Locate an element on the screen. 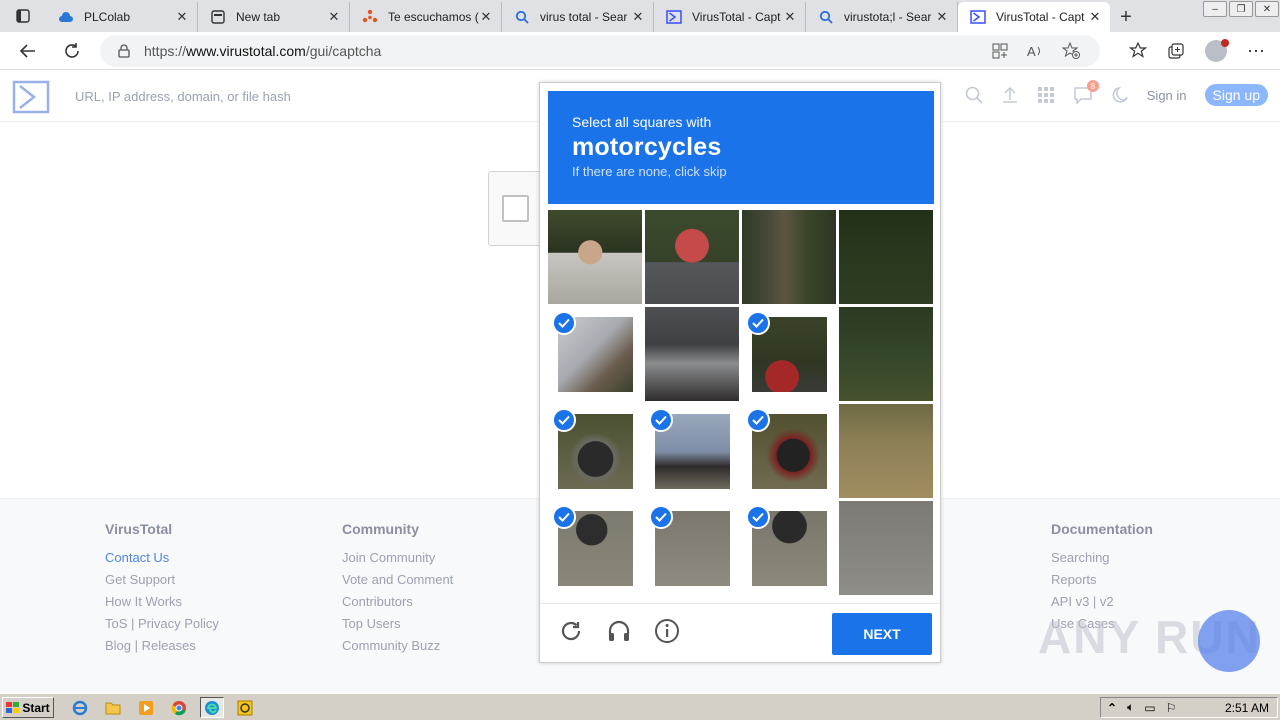 The width and height of the screenshot is (1280, 720). people-icon is located at coordinates (370, 17).